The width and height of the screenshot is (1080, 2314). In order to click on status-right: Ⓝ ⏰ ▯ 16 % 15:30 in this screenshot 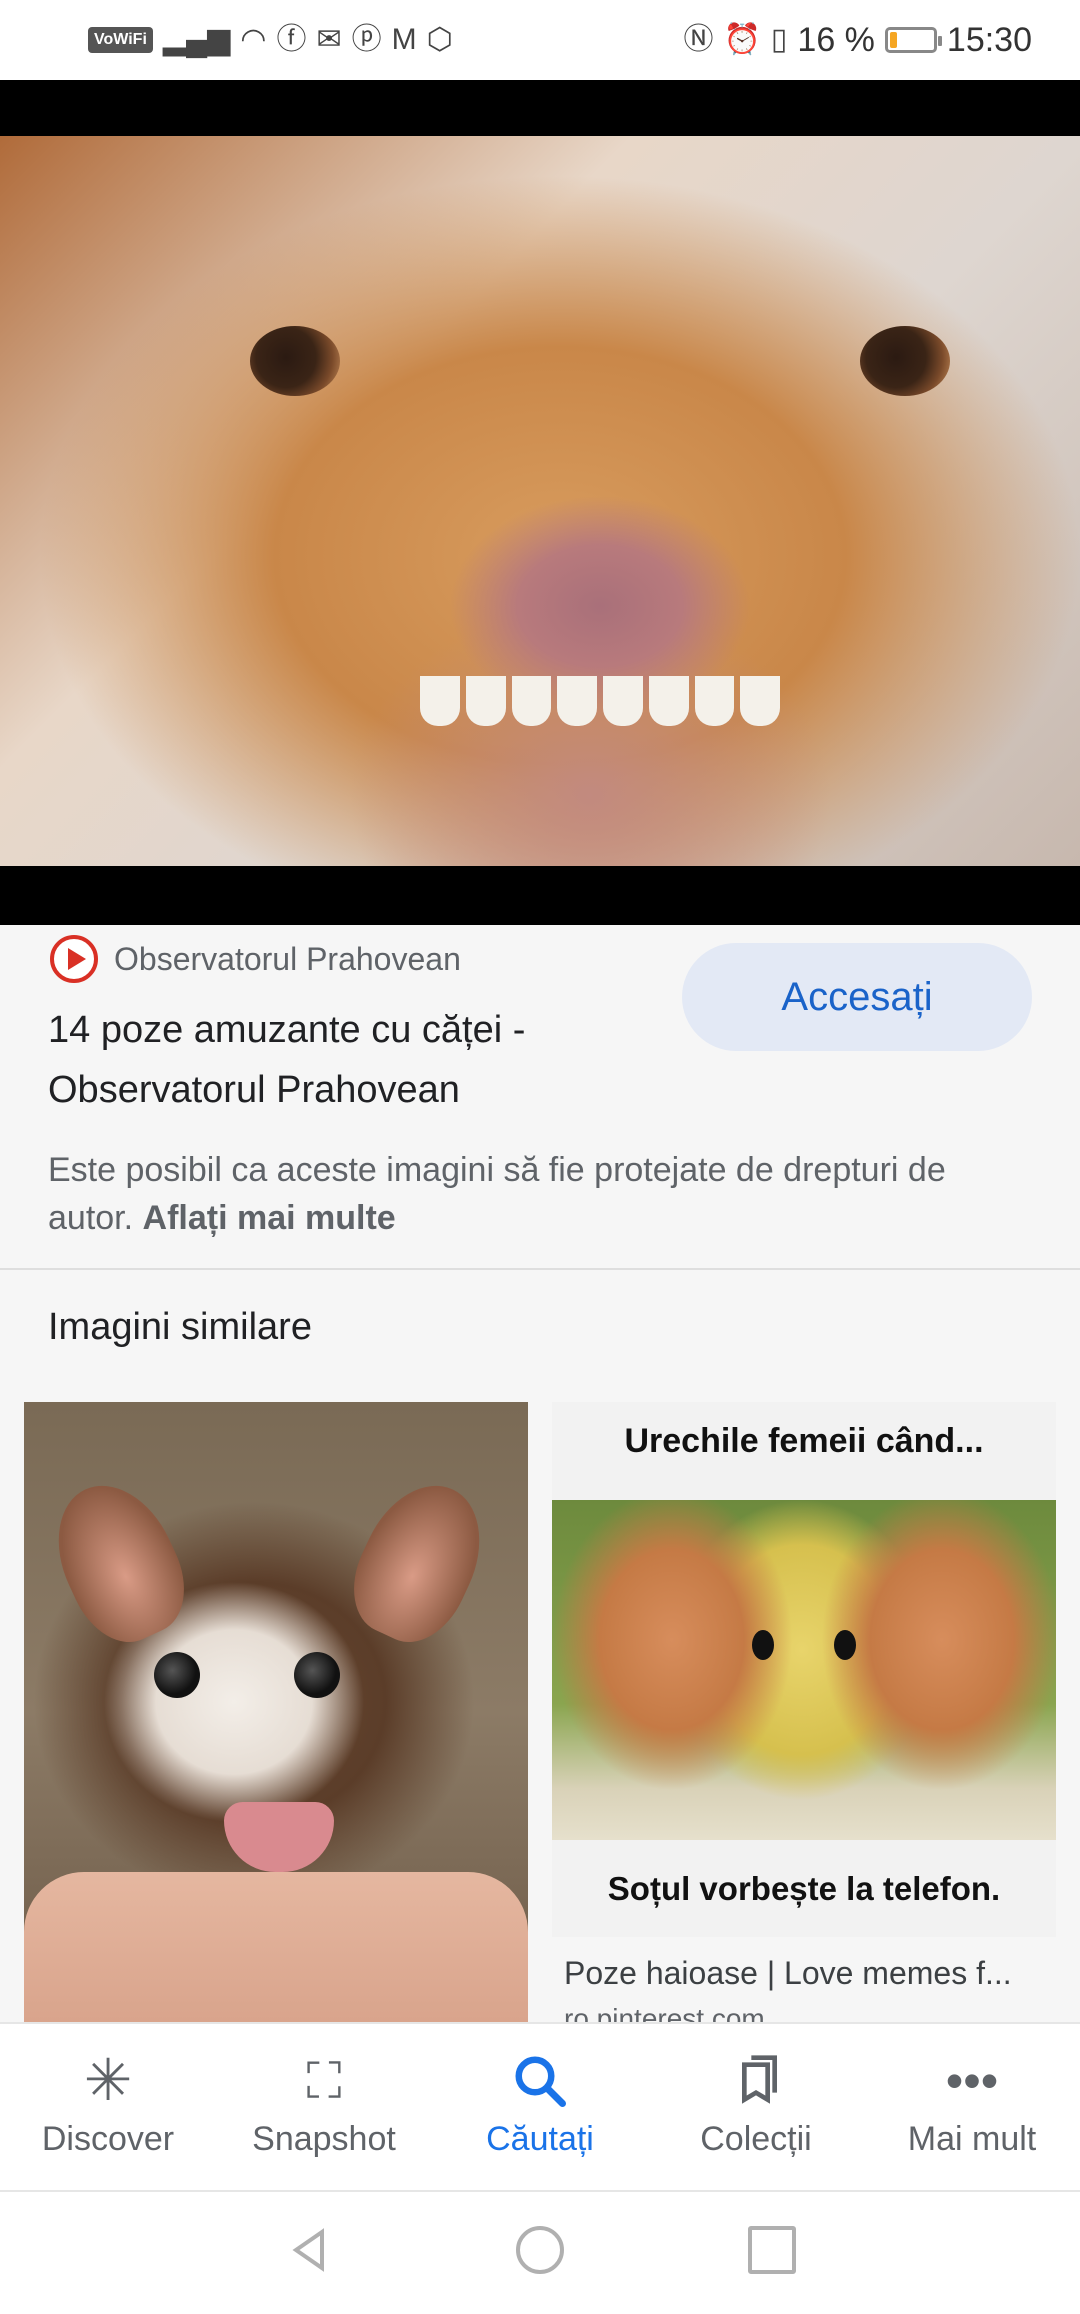, I will do `click(858, 40)`.